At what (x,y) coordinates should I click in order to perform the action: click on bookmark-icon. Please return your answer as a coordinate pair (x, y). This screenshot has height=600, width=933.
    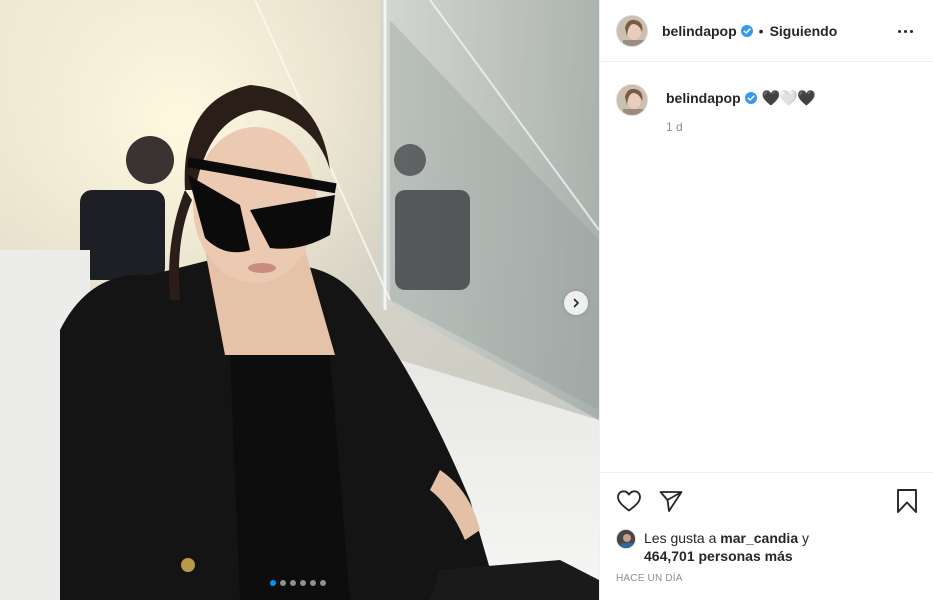
    Looking at the image, I should click on (907, 501).